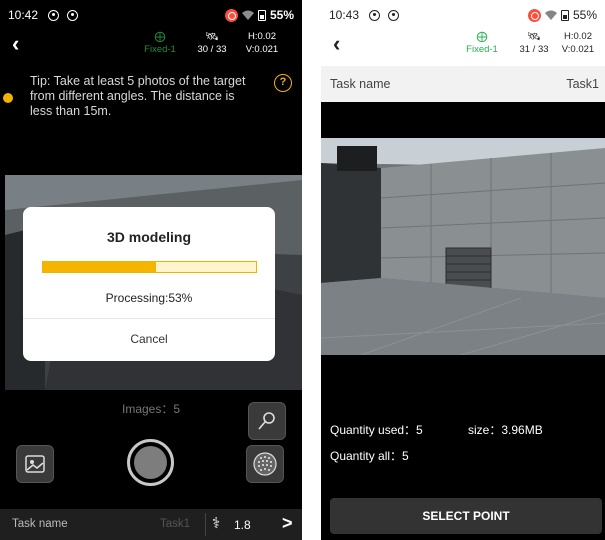 The height and width of the screenshot is (540, 605). What do you see at coordinates (148, 237) in the screenshot?
I see `dialog-title: 3D modeling` at bounding box center [148, 237].